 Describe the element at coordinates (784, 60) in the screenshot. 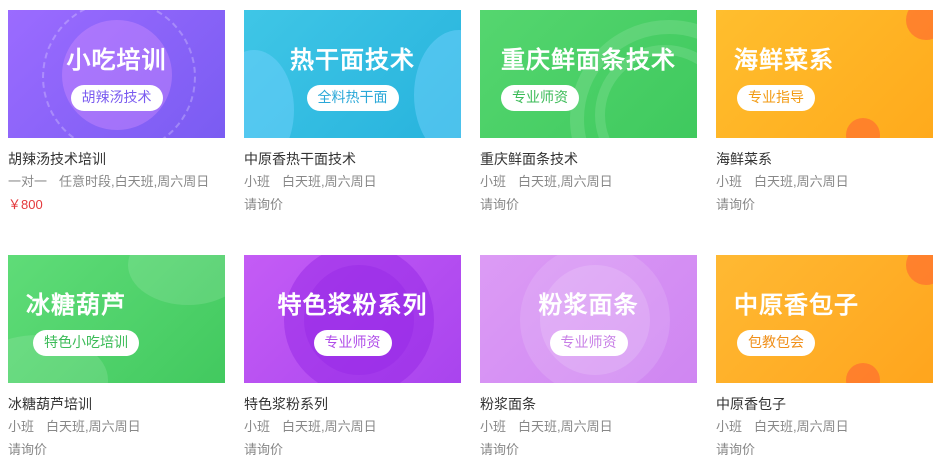

I see `banner-title: 海鲜菜系` at that location.